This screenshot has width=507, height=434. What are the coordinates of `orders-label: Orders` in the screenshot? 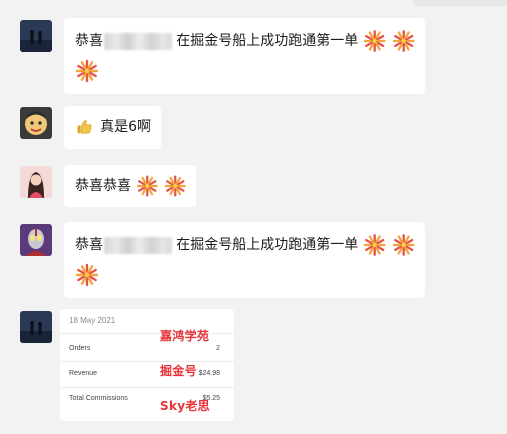 It's located at (80, 348).